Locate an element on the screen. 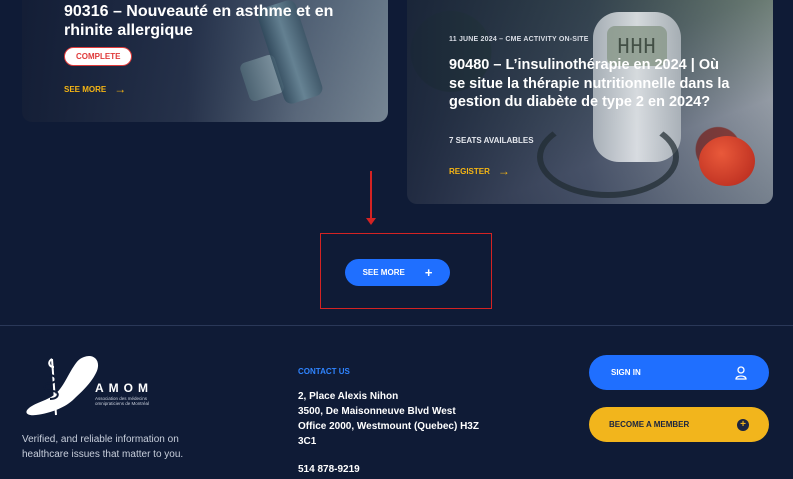  contact-address-line-1: 2, Place Alexis Nihon is located at coordinates (348, 396).